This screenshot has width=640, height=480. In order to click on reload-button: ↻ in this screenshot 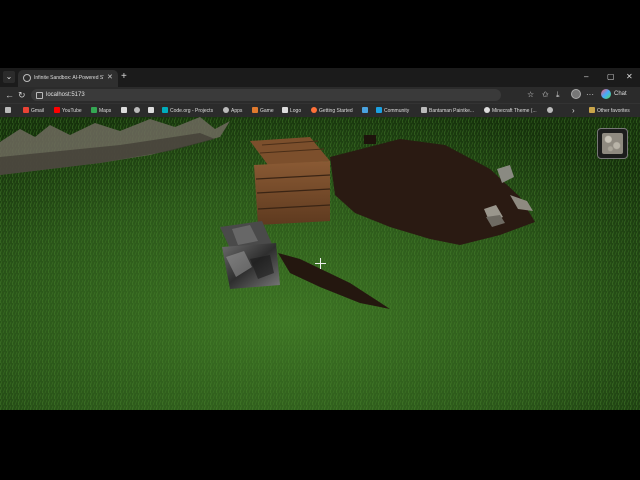, I will do `click(22, 95)`.